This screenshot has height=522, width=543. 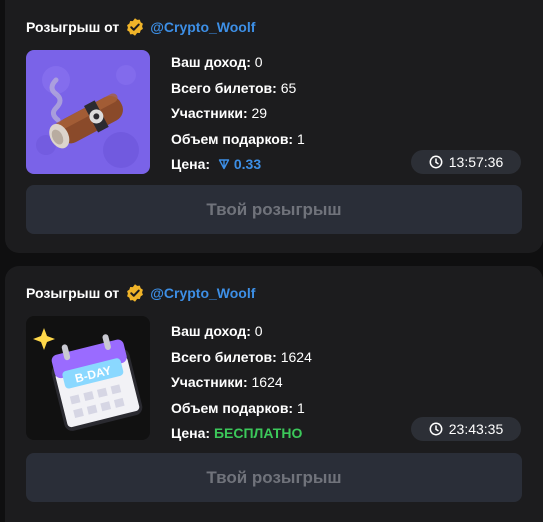 I want to click on price-value: БЕСПЛАТНО, so click(x=258, y=433).